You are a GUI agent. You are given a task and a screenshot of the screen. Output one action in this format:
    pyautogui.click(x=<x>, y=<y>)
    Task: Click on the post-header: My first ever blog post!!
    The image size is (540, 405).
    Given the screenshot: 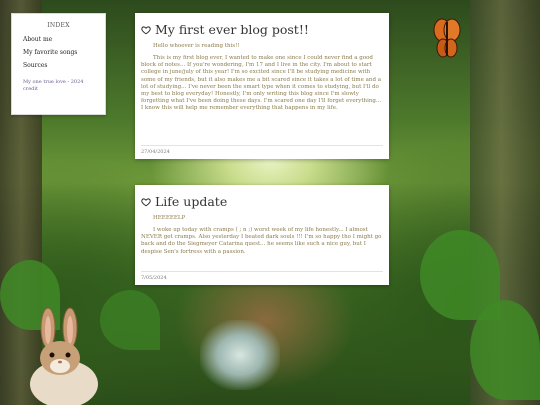 What is the action you would take?
    pyautogui.click(x=262, y=30)
    